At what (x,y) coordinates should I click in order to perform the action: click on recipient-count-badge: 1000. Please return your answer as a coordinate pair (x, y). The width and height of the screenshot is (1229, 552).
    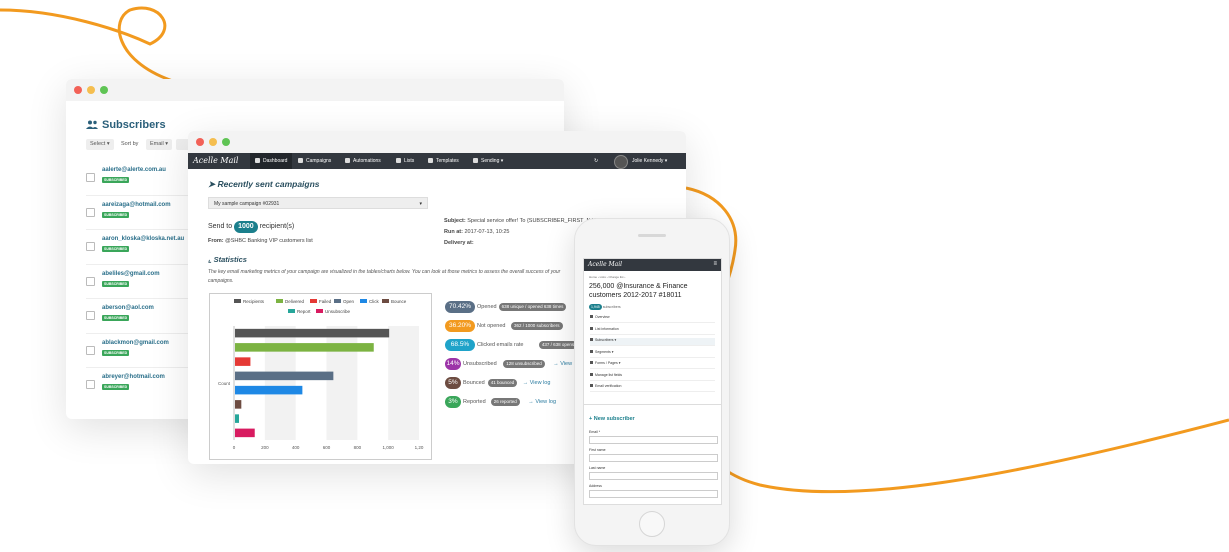
    Looking at the image, I should click on (246, 227).